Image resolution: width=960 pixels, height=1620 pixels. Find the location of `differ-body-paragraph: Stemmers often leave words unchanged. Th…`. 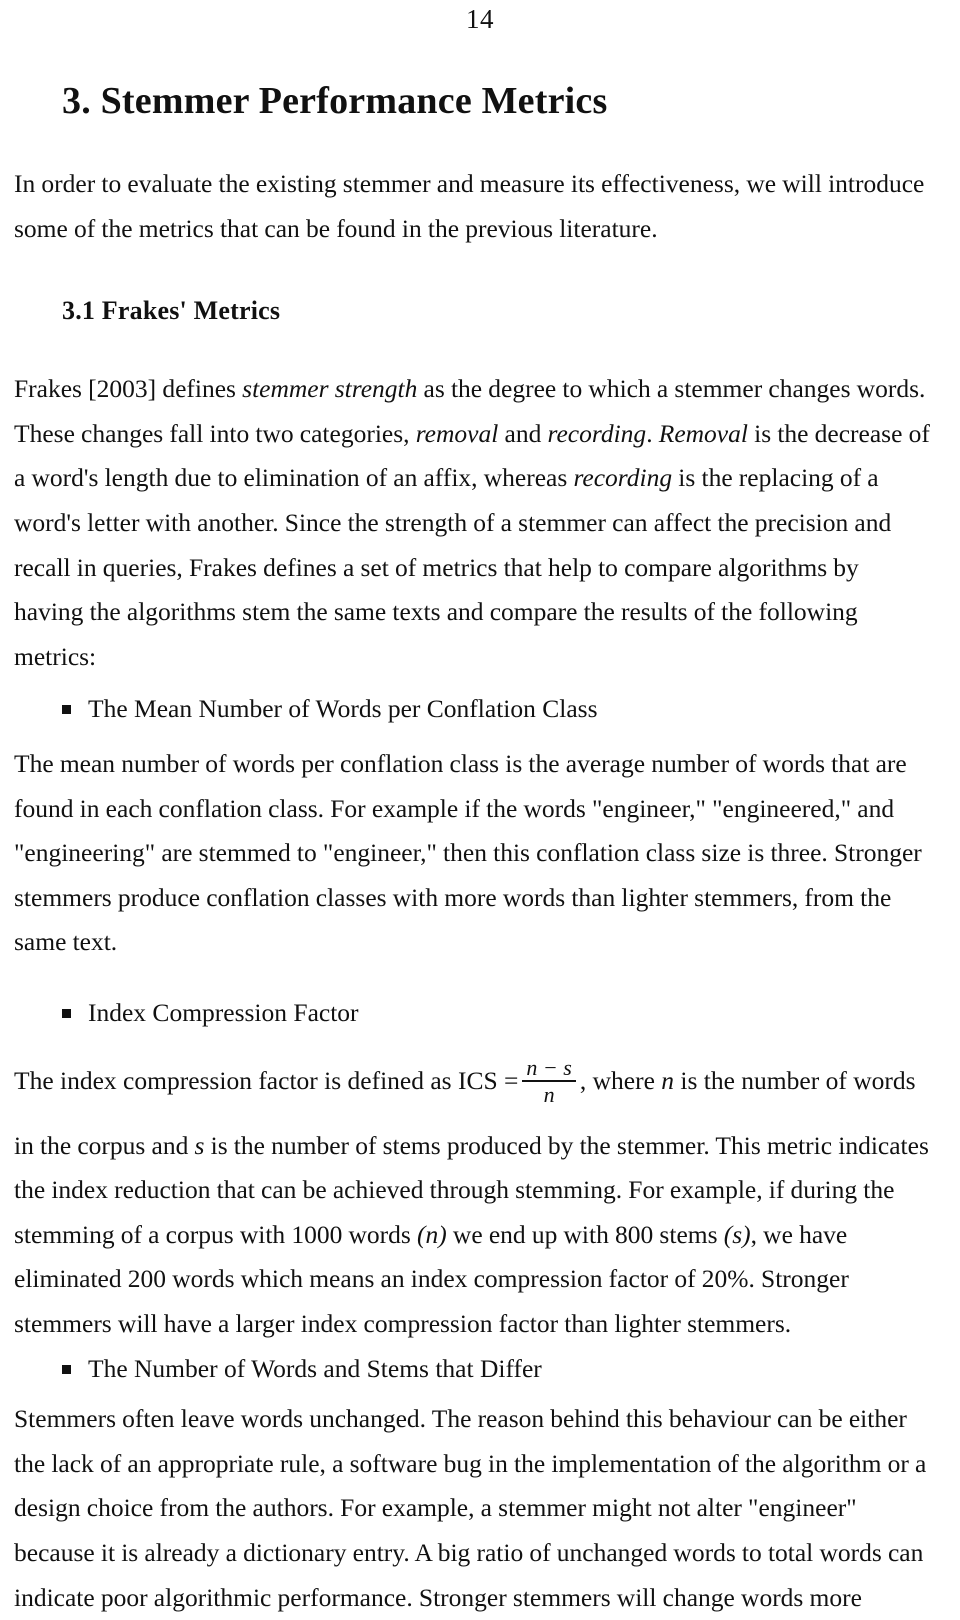

differ-body-paragraph: Stemmers often leave words unchanged. Th… is located at coordinates (474, 1508).